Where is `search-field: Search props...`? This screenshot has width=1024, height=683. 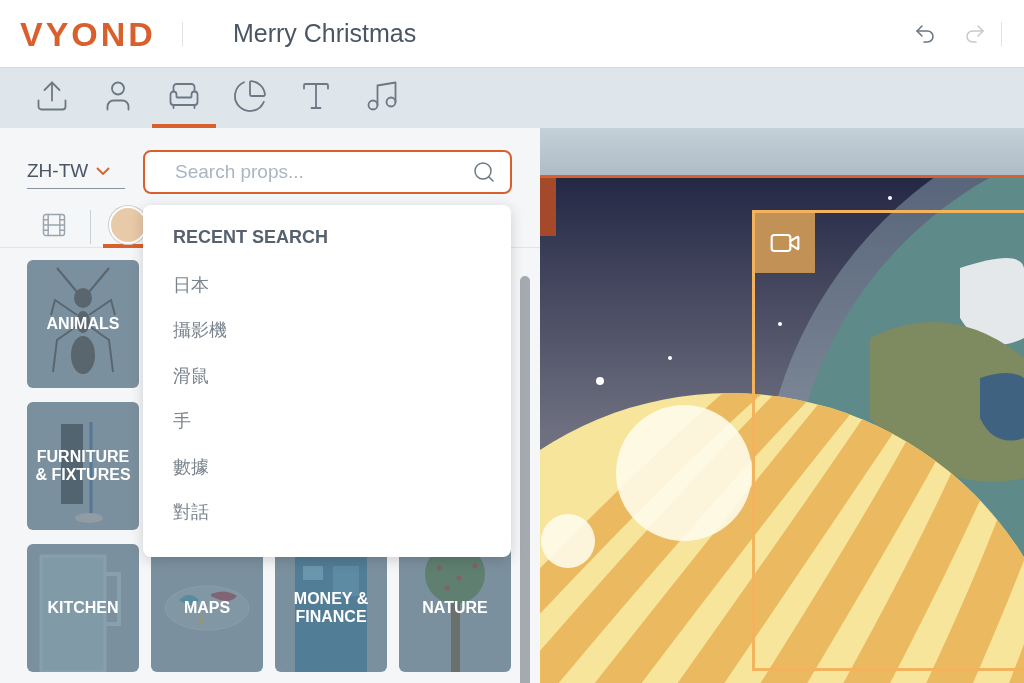
search-field: Search props... is located at coordinates (327, 172).